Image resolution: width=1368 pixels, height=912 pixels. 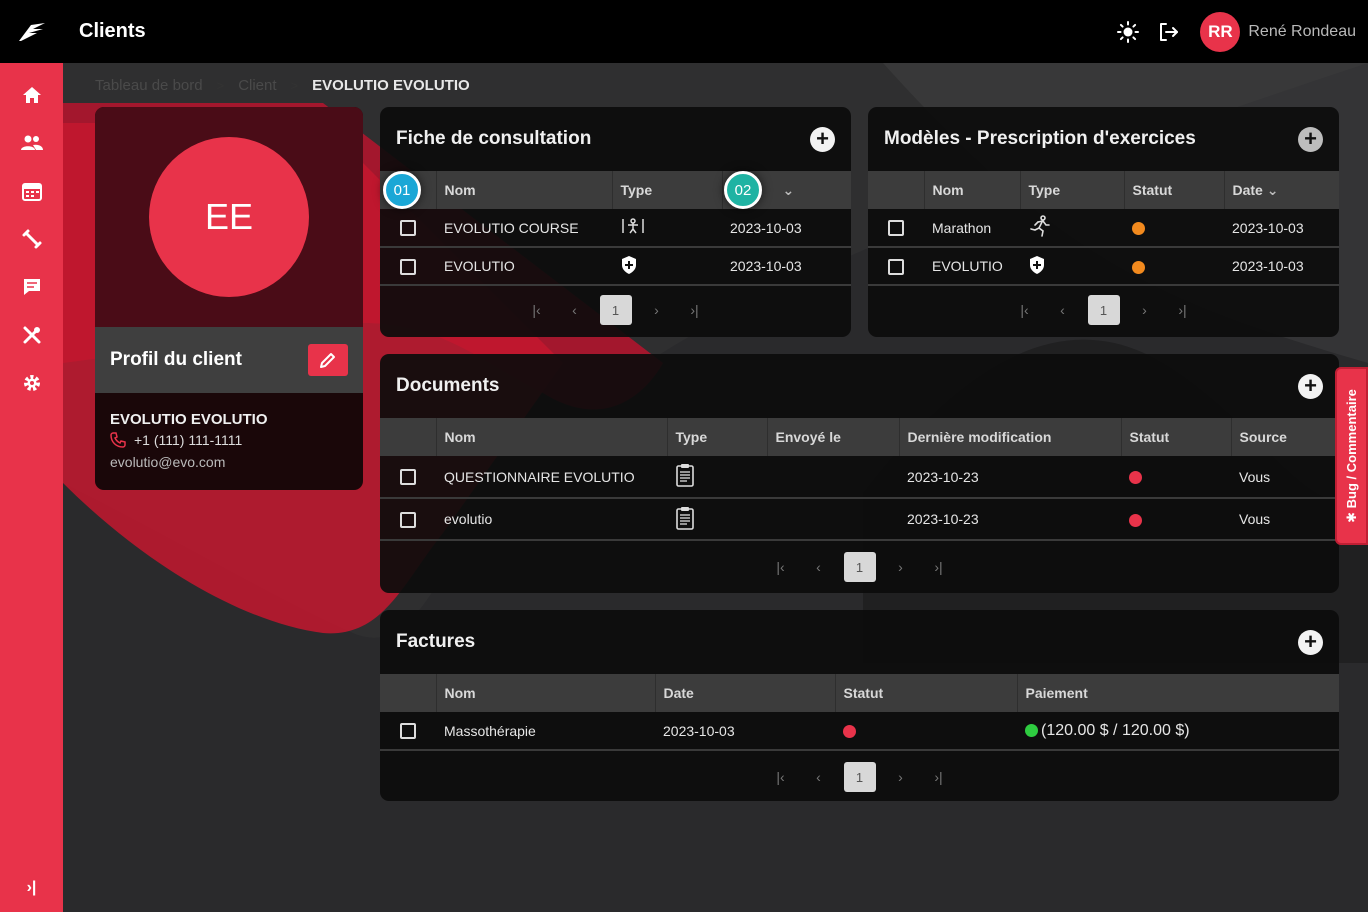 I want to click on column-header-date: Date, so click(x=745, y=693).